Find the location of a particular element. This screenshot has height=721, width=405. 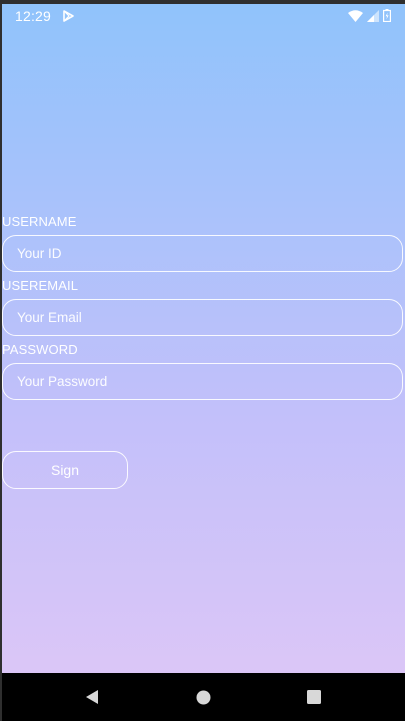

status-bar: 12:29 is located at coordinates (203, 16).